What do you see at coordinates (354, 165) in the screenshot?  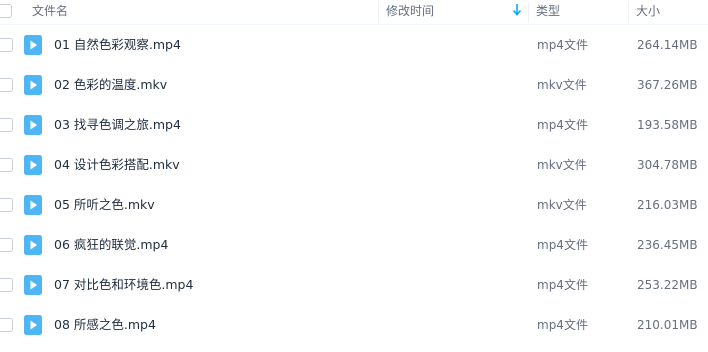 I see `file-row: 04 设计色彩搭配.mkv mkv文件 304.78MB` at bounding box center [354, 165].